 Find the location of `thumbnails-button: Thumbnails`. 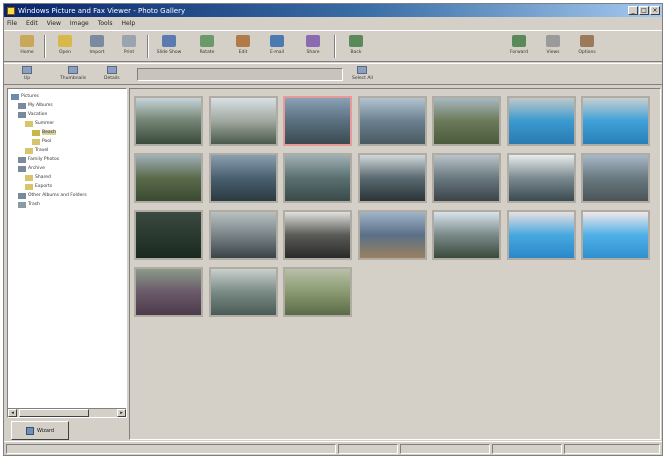

thumbnails-button: Thumbnails is located at coordinates (73, 74).